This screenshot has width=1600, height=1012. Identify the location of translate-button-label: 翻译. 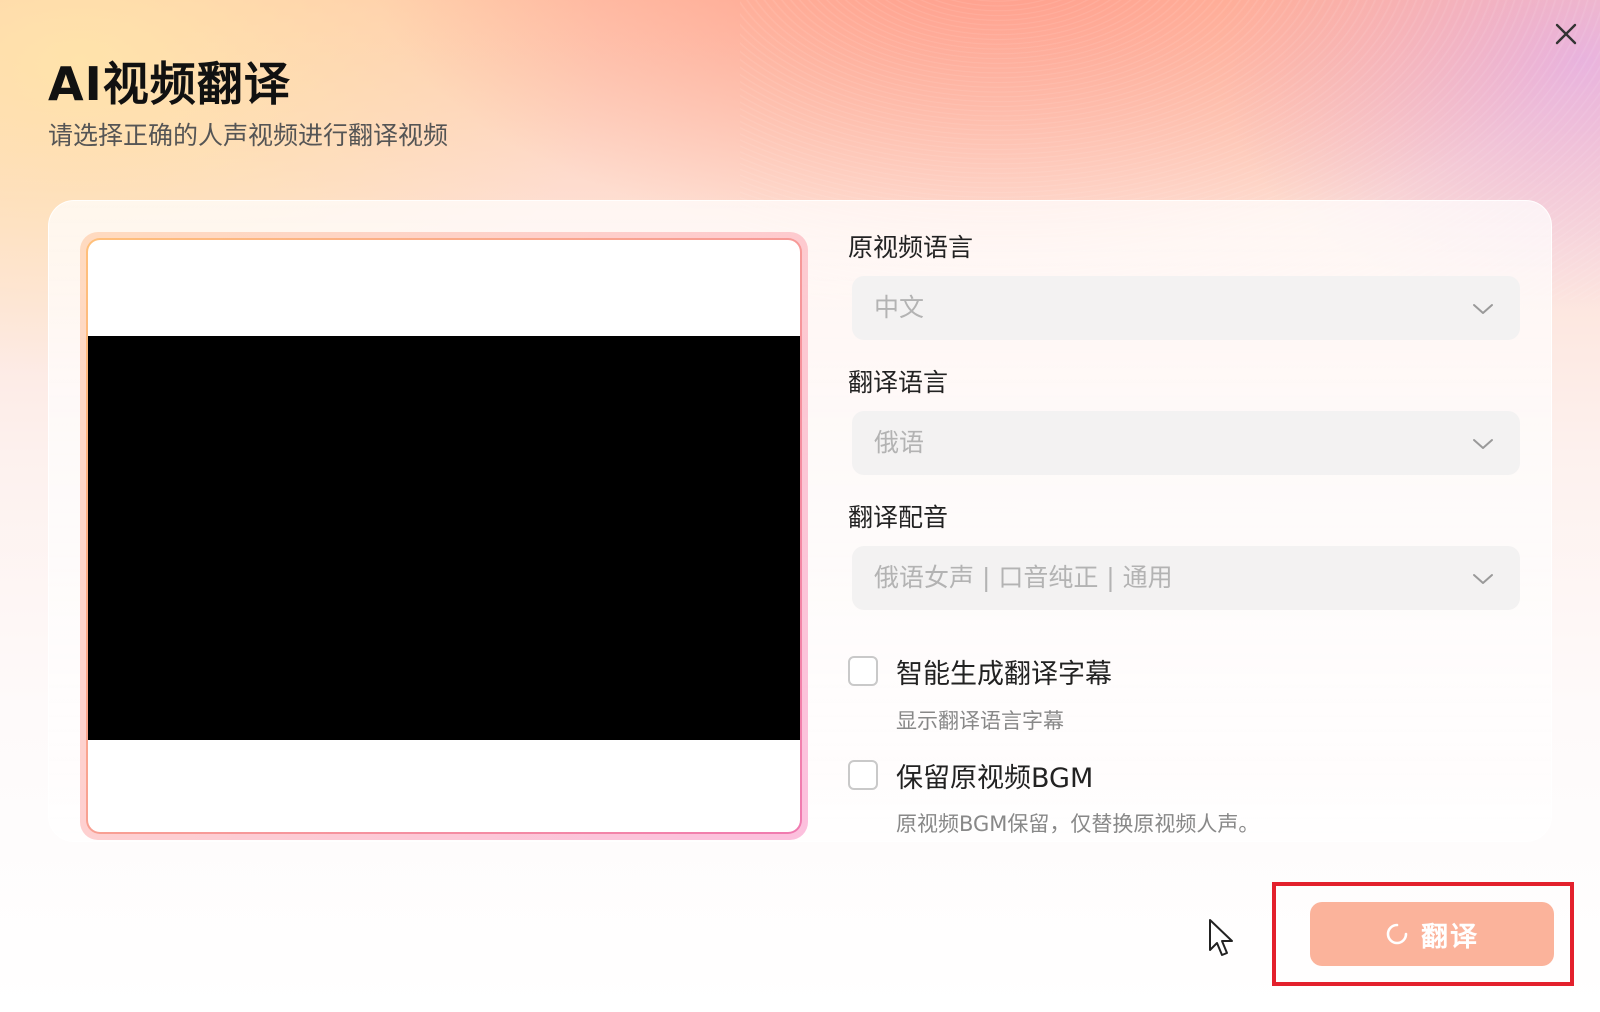
(1450, 937).